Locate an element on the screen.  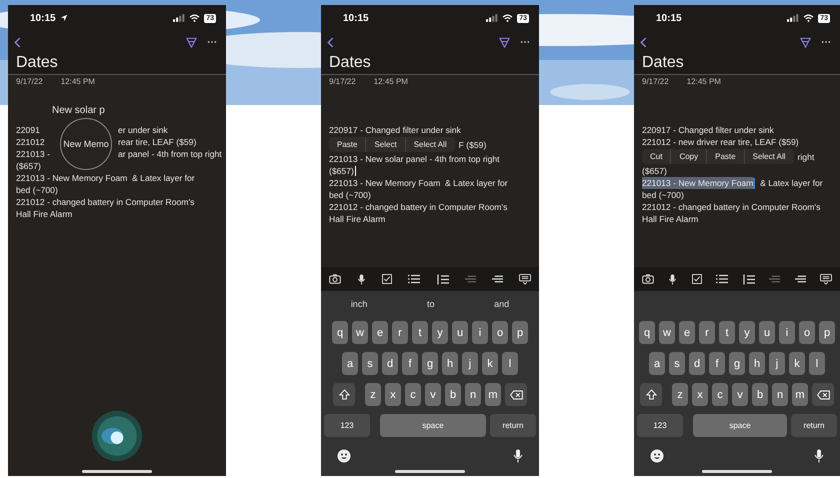
selection-handle is located at coordinates (754, 183).